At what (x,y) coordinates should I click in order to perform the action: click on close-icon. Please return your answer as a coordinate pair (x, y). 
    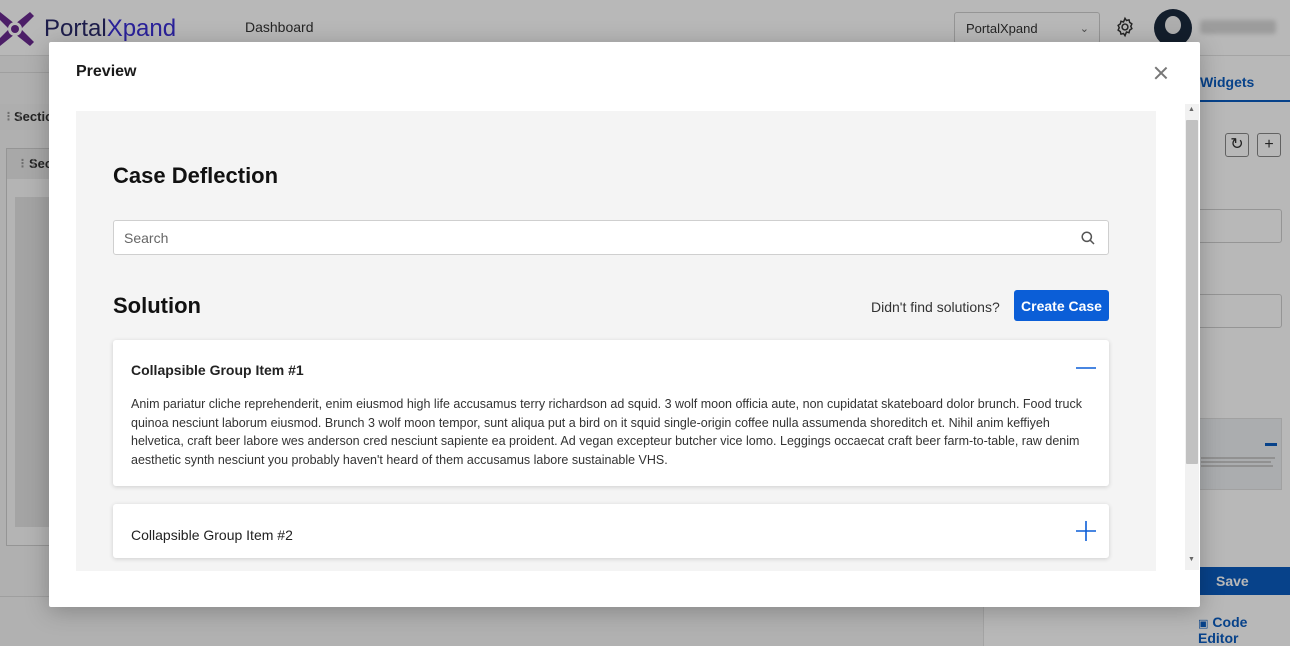
    Looking at the image, I should click on (1161, 73).